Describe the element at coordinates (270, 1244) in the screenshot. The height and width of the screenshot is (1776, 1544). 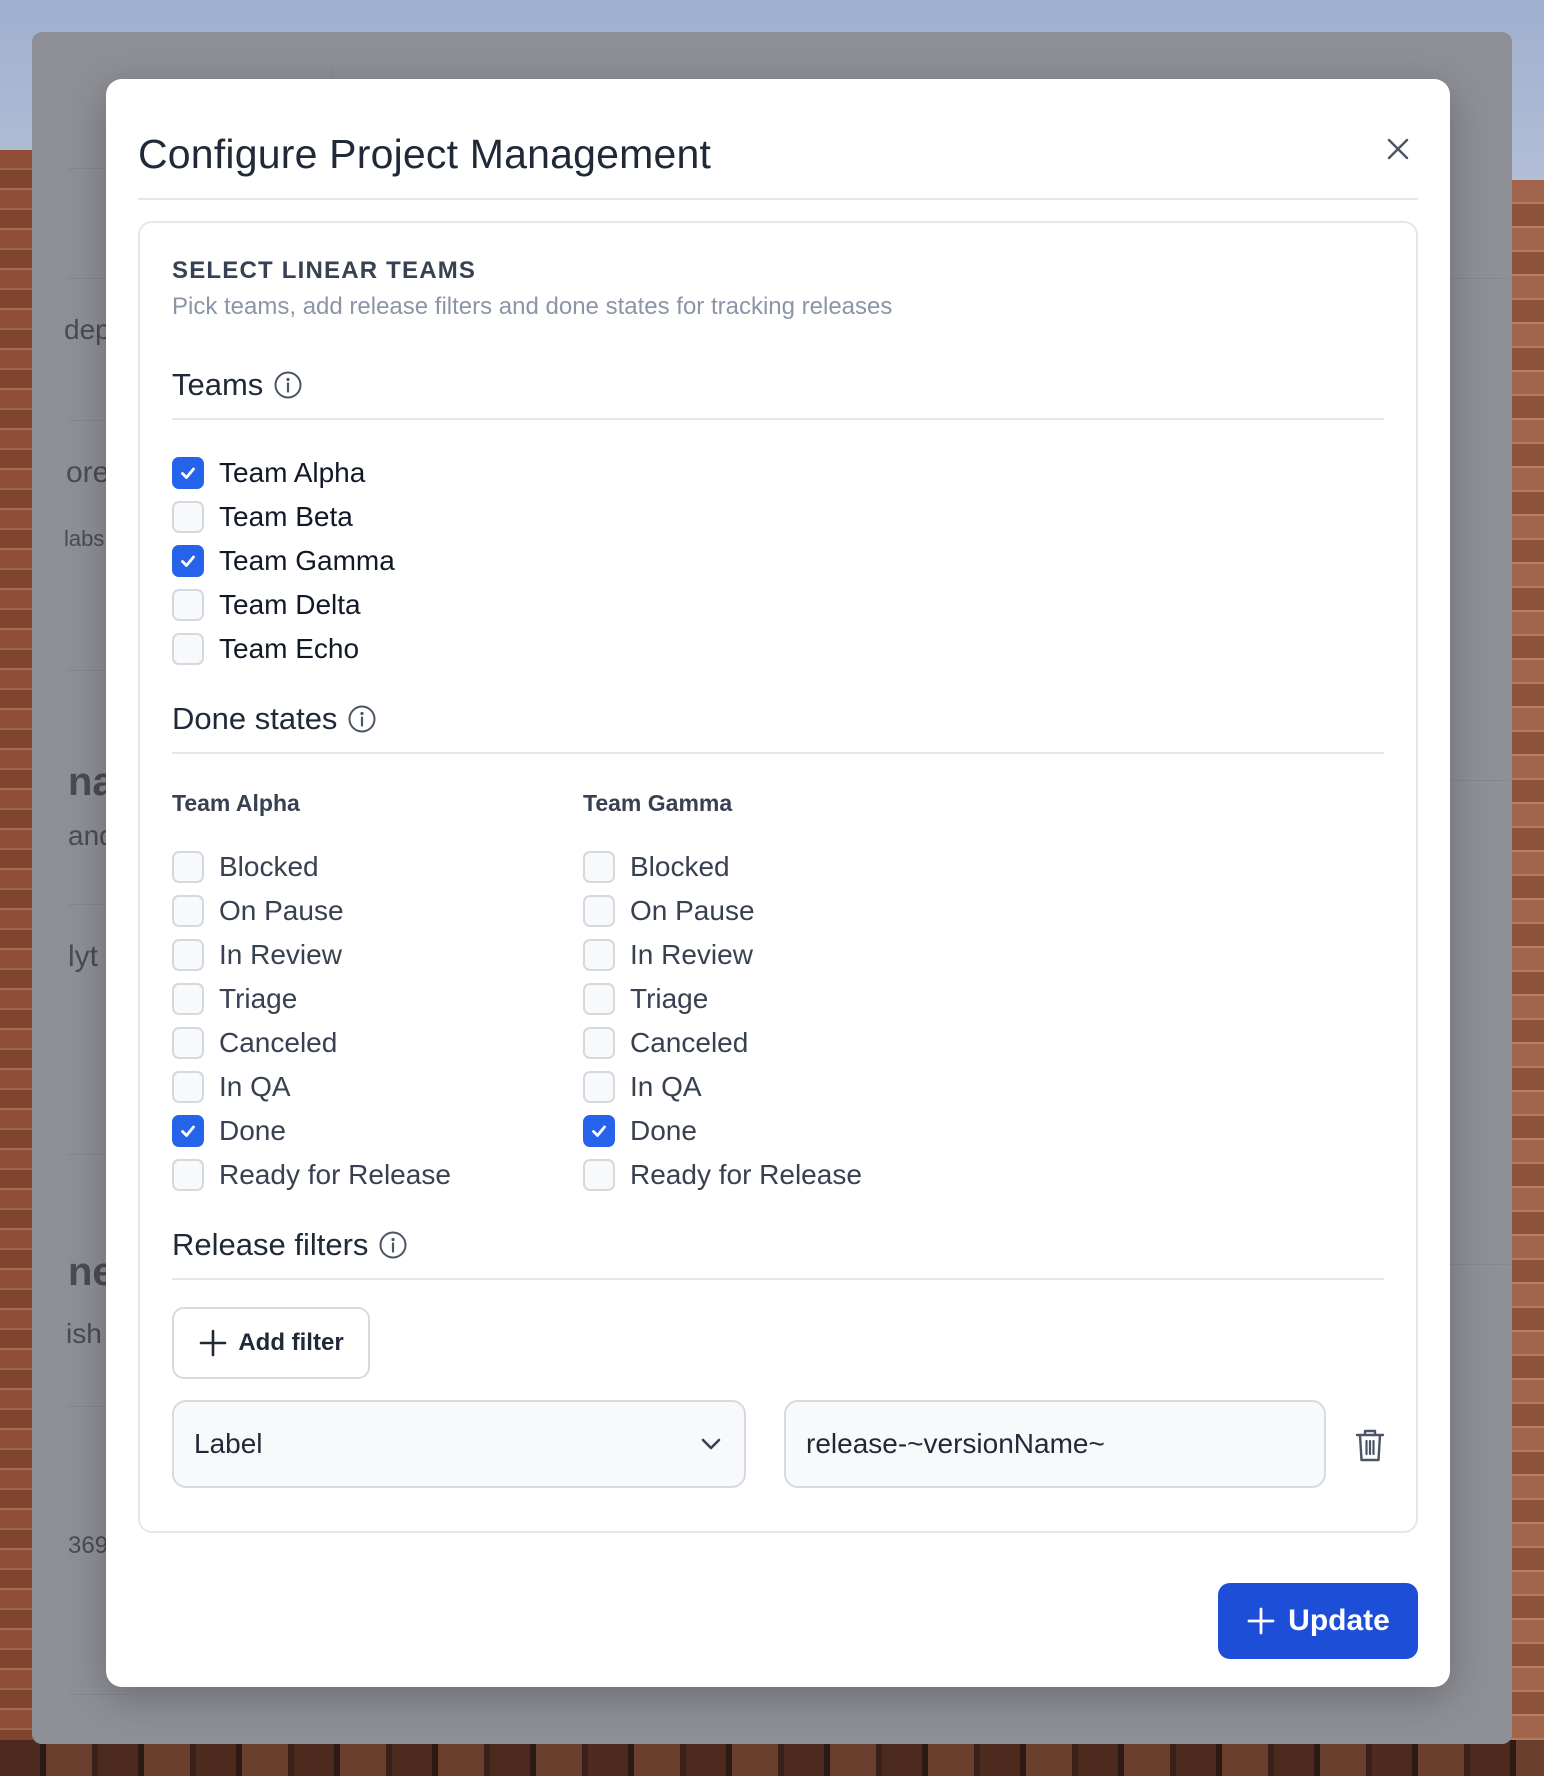
I see `release-filters-title: Release filters` at that location.